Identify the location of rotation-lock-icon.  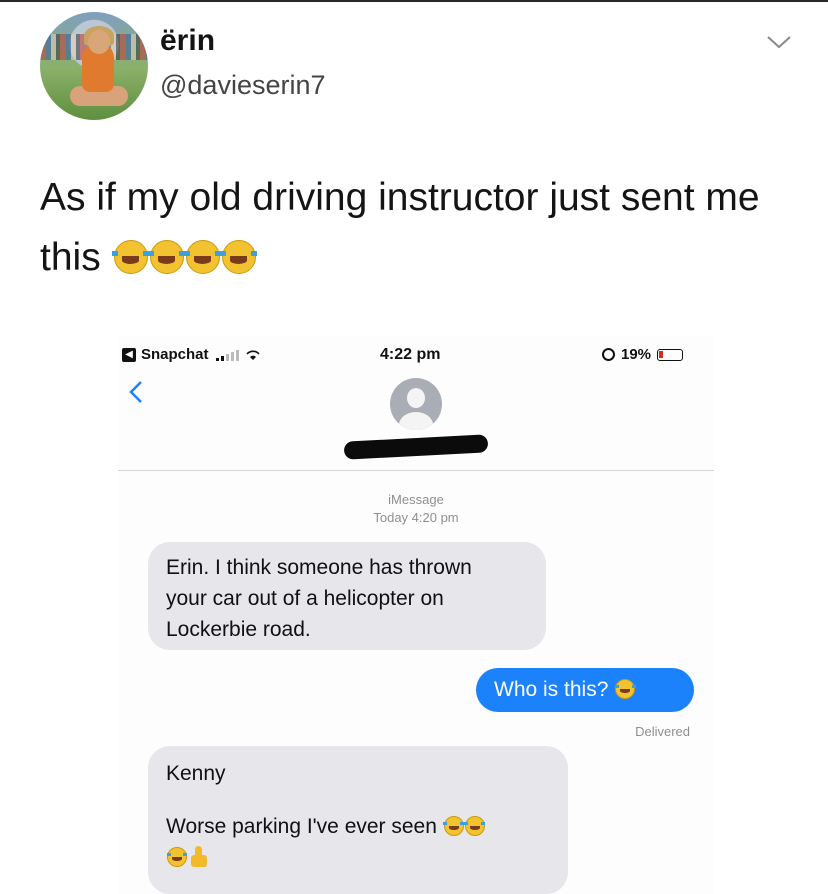
(608, 354).